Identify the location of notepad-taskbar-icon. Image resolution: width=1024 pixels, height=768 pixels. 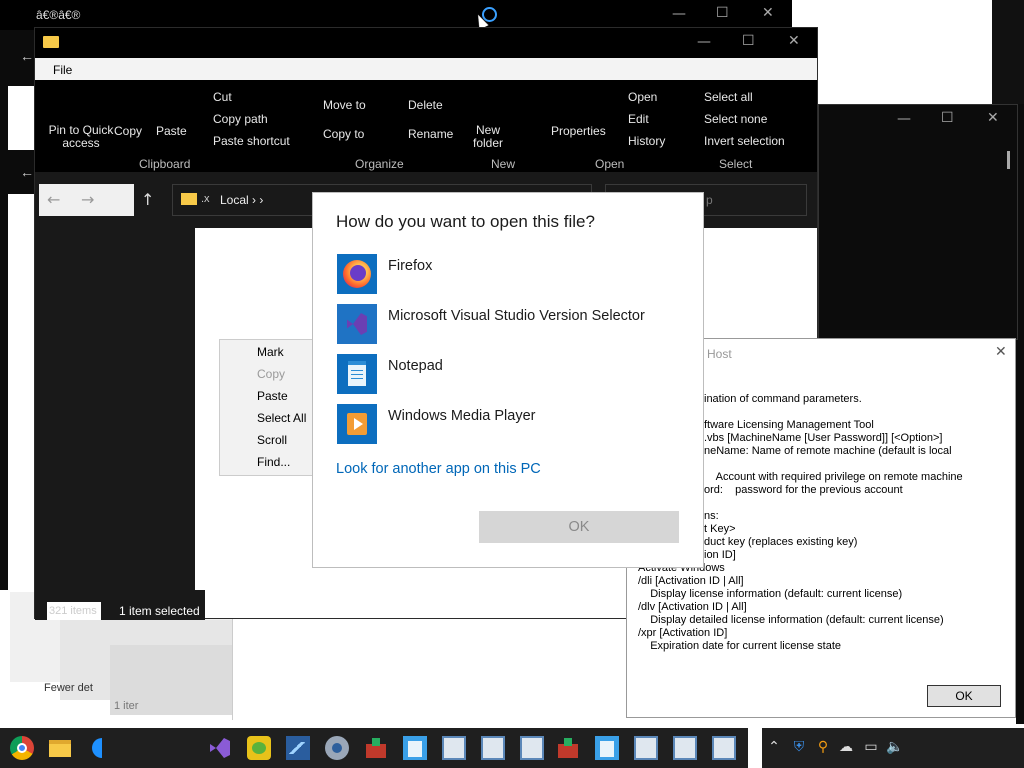
(415, 748).